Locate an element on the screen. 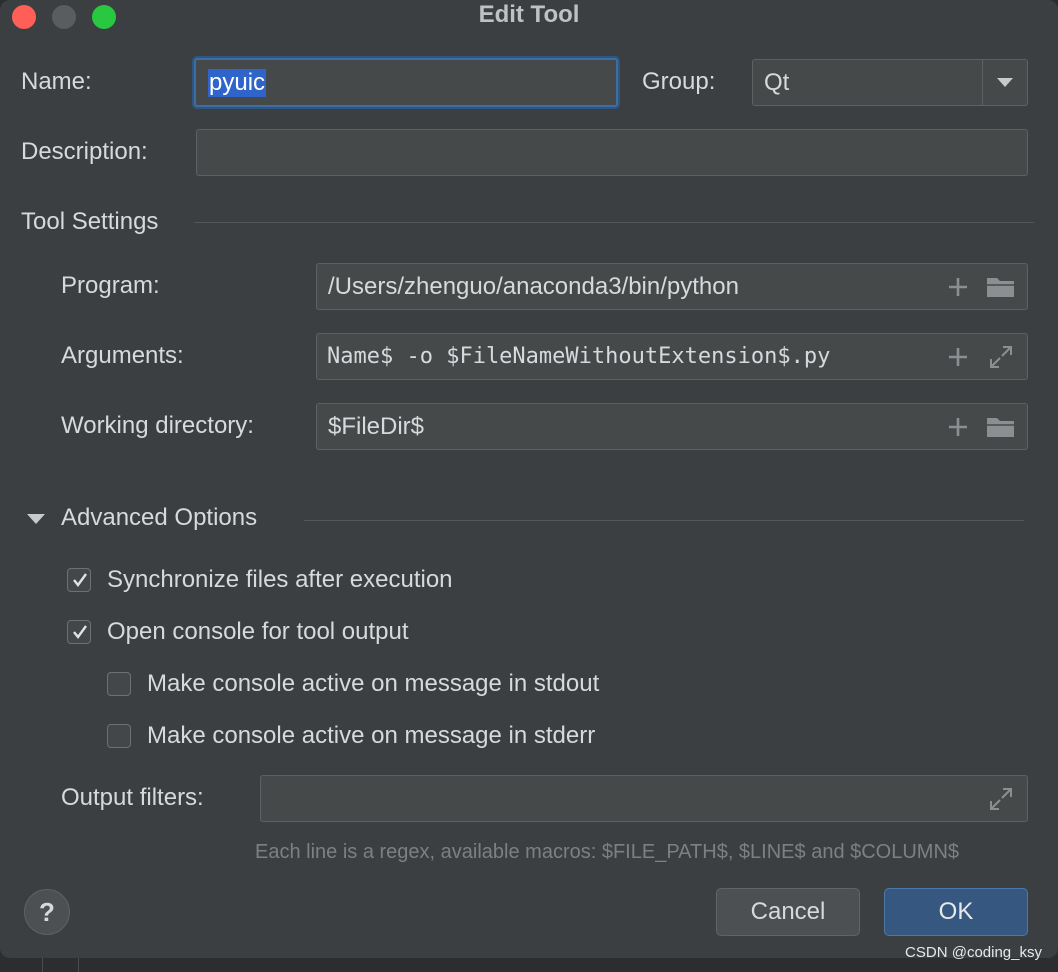 This screenshot has height=972, width=1058. arguments-input: Name$ -o $FileNameWithoutExtension$.py is located at coordinates (672, 356).